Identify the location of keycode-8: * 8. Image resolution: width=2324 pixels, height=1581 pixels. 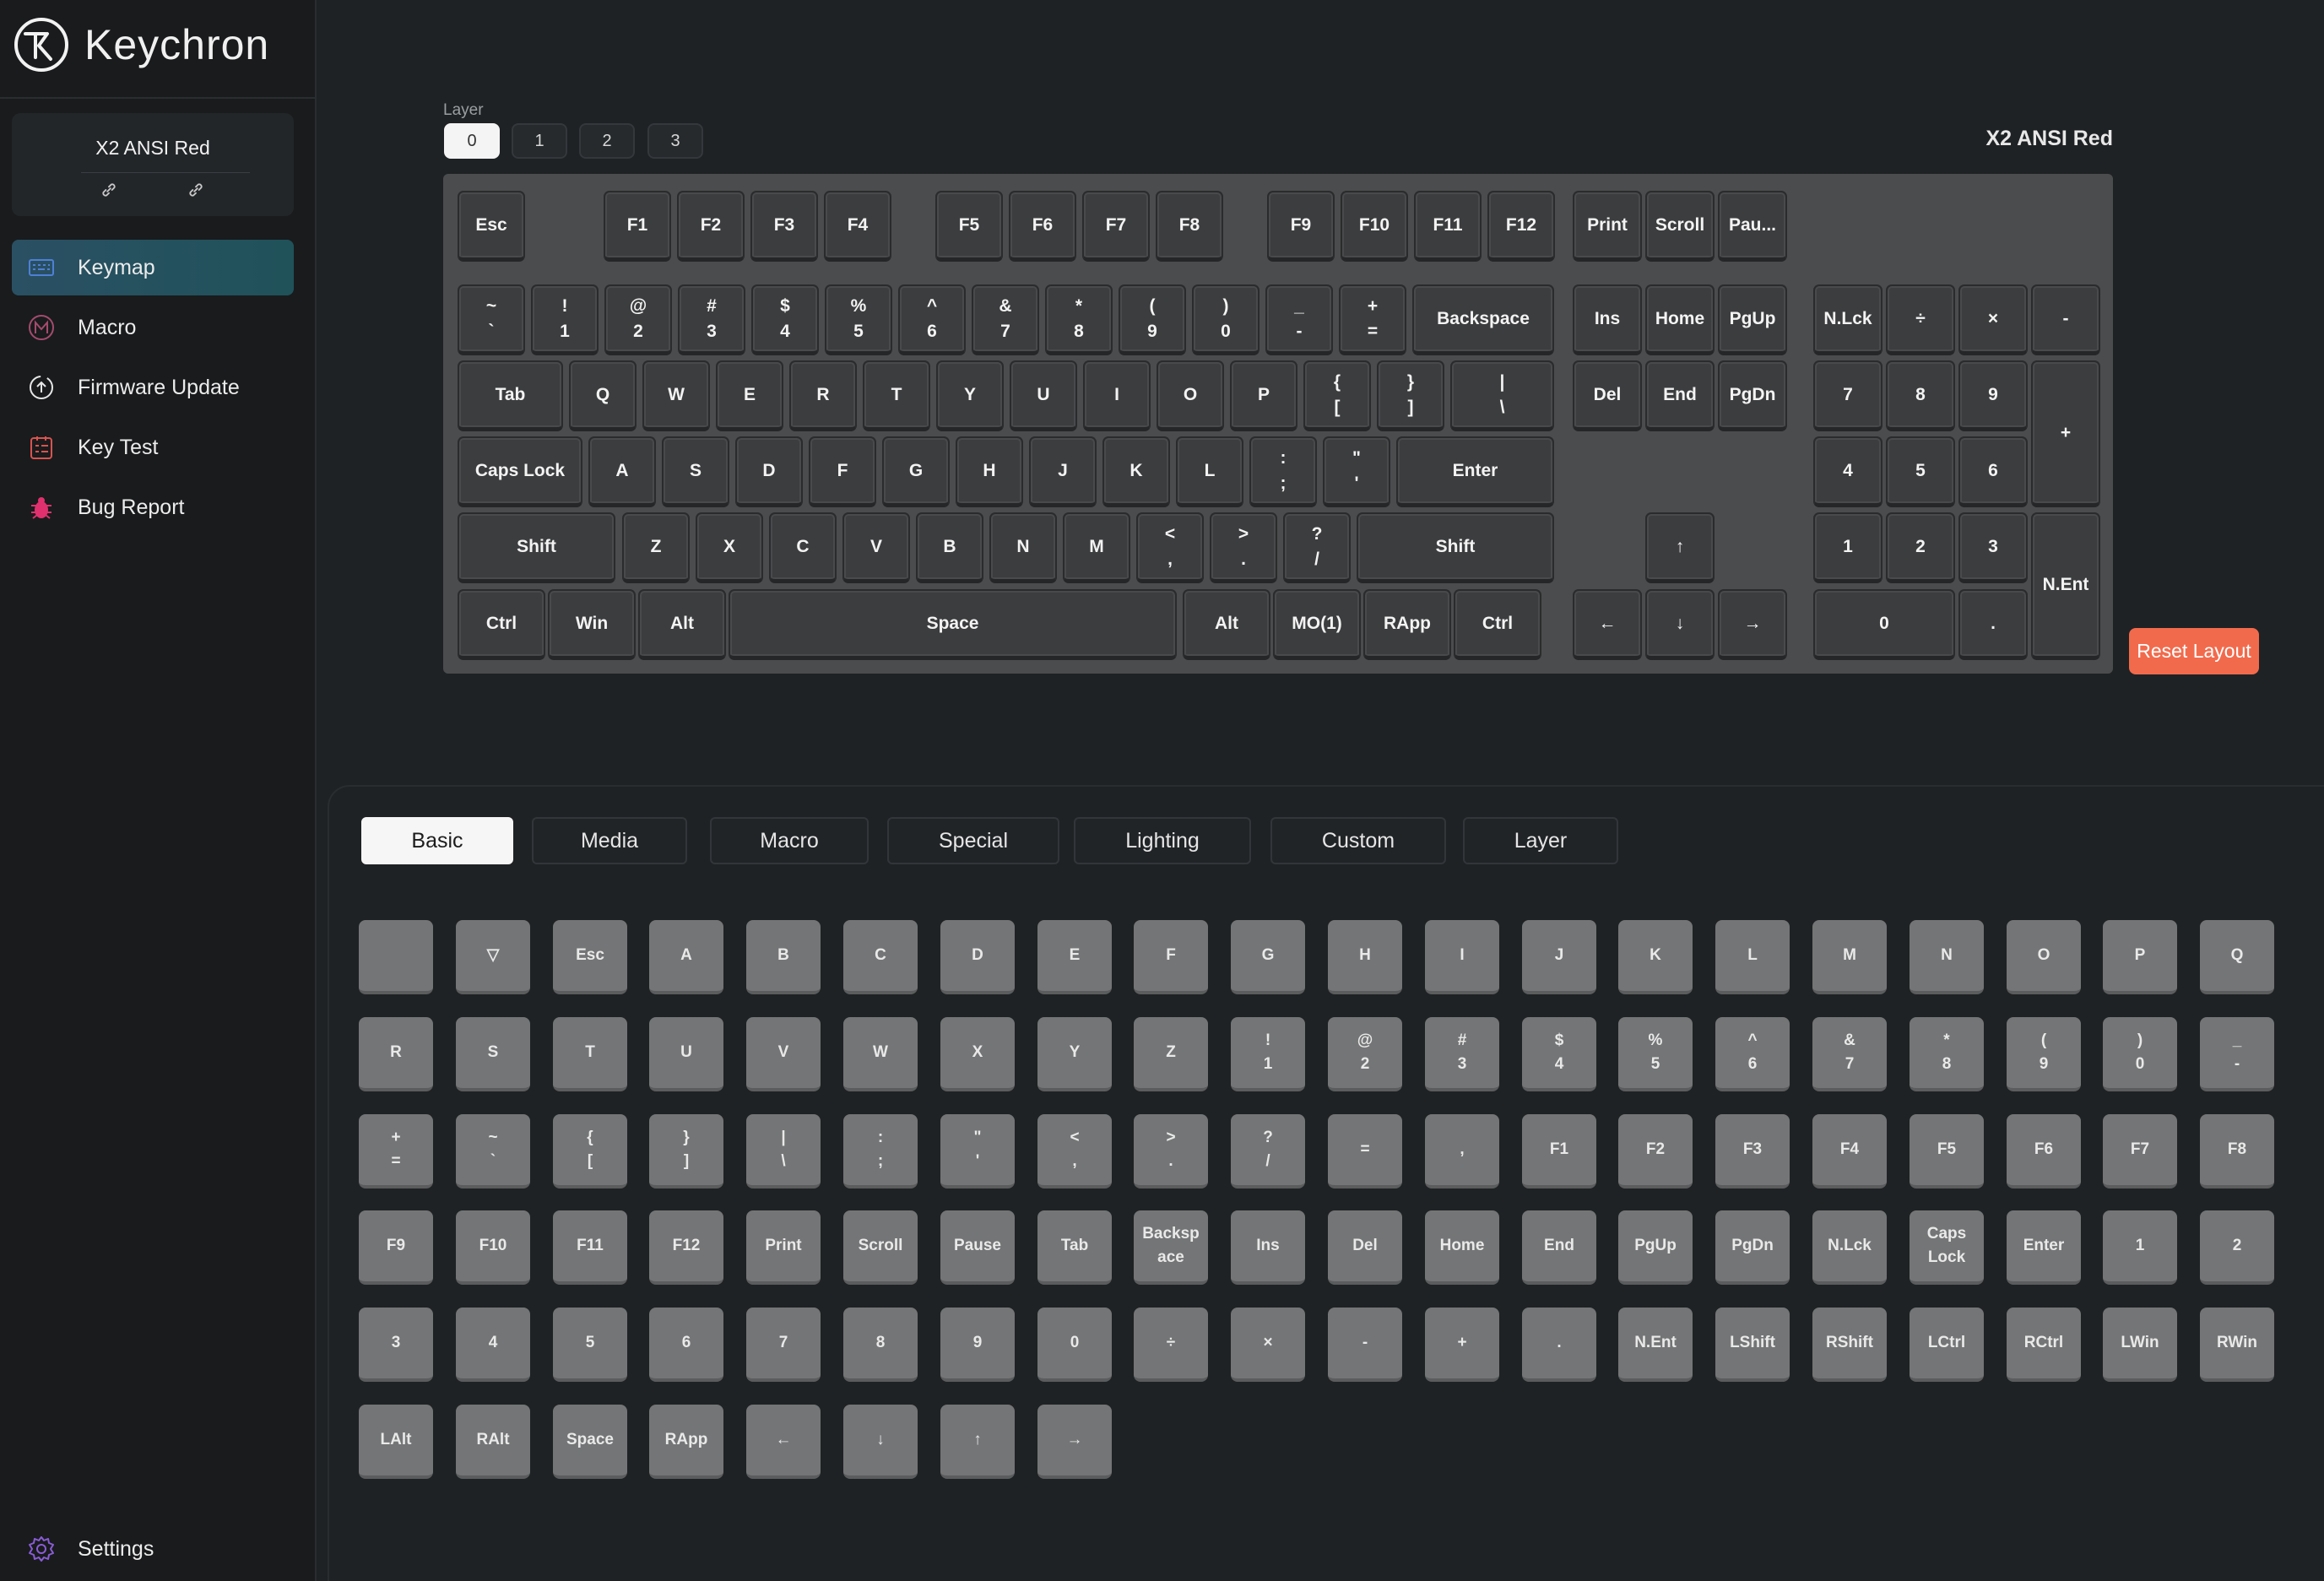
(1947, 1054).